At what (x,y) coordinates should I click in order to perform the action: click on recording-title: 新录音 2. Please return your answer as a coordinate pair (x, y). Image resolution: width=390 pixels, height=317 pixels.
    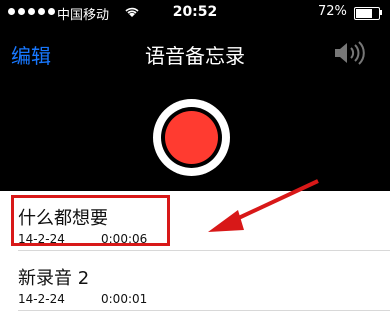
    Looking at the image, I should click on (54, 278).